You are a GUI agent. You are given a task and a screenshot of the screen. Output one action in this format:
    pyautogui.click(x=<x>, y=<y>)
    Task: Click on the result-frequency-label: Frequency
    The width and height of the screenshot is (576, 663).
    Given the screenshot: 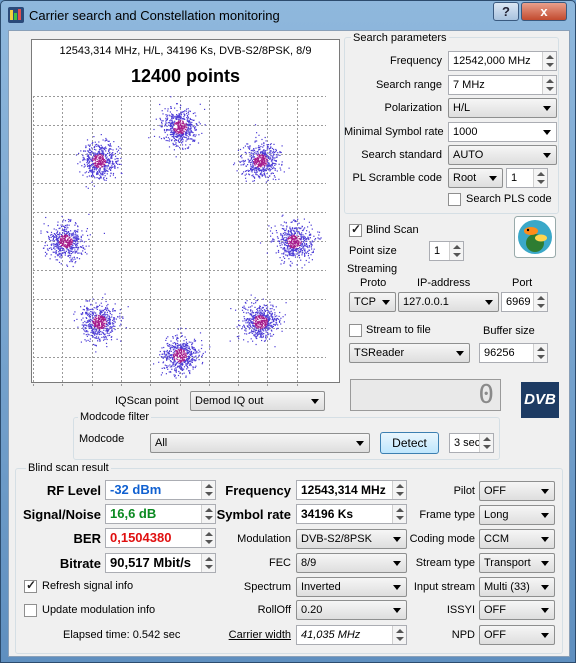 What is the action you would take?
    pyautogui.click(x=258, y=490)
    